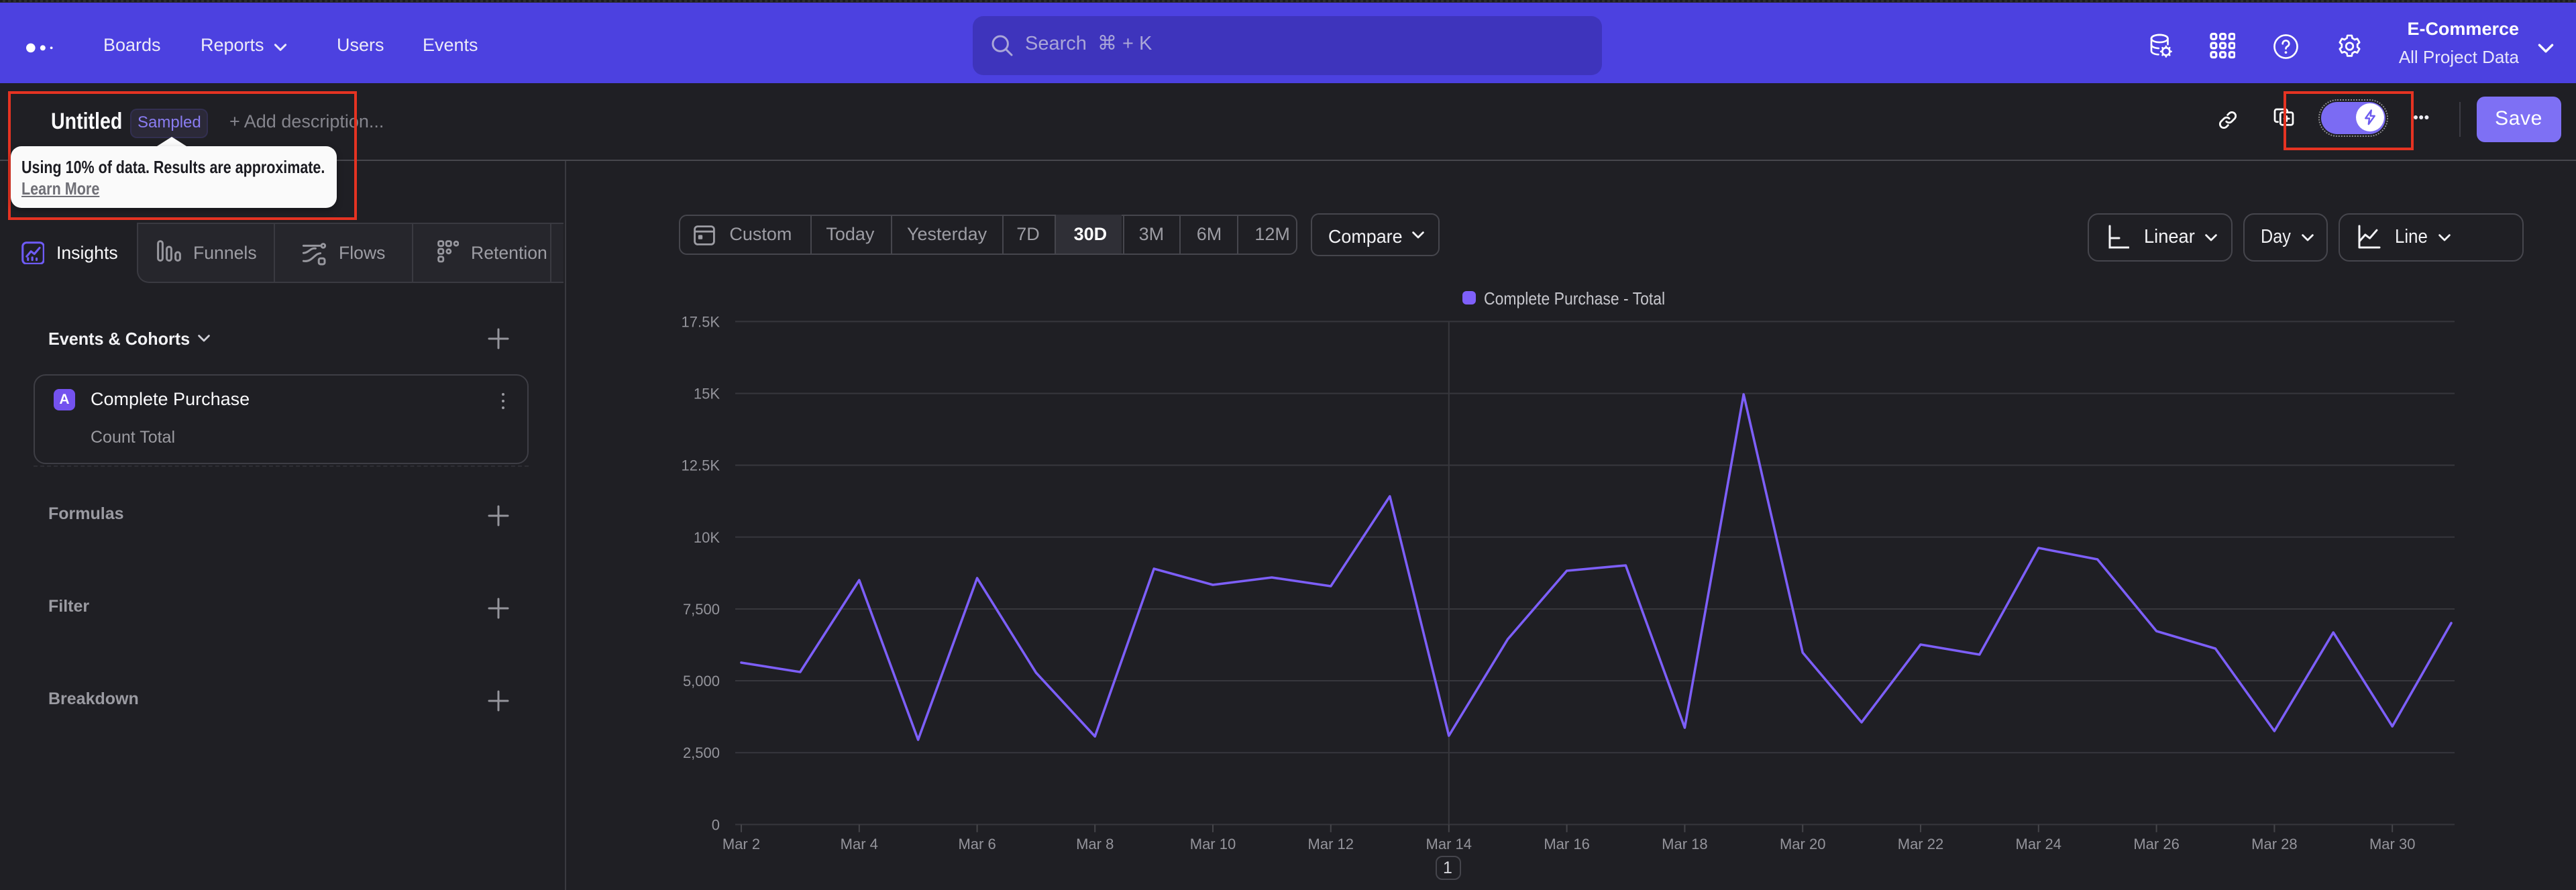  I want to click on svg-text: Mar 6, so click(977, 844).